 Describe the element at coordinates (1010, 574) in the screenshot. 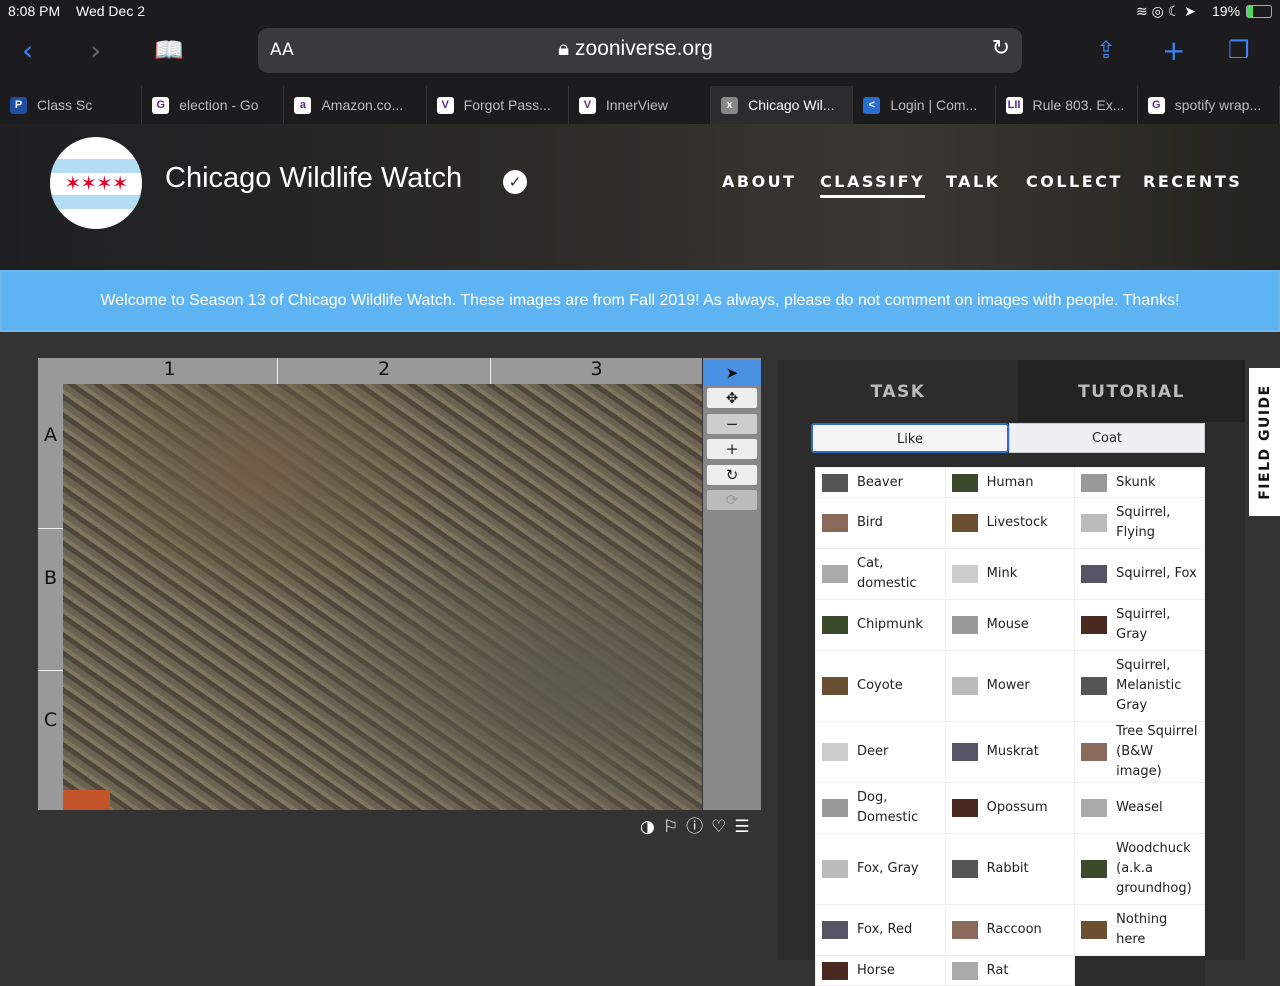

I see `species-choice: Mink` at that location.